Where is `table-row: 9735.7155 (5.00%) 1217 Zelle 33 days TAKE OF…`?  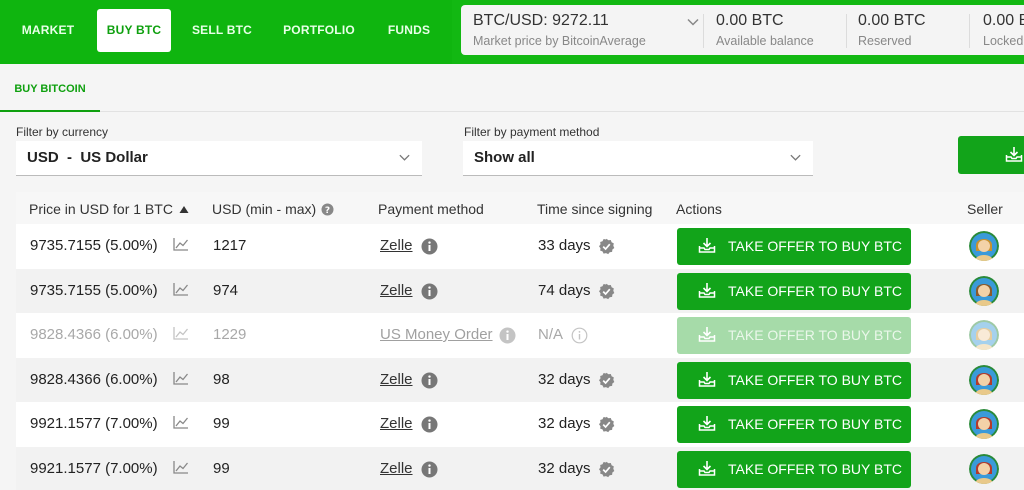
table-row: 9735.7155 (5.00%) 1217 Zelle 33 days TAKE OF… is located at coordinates (520, 246).